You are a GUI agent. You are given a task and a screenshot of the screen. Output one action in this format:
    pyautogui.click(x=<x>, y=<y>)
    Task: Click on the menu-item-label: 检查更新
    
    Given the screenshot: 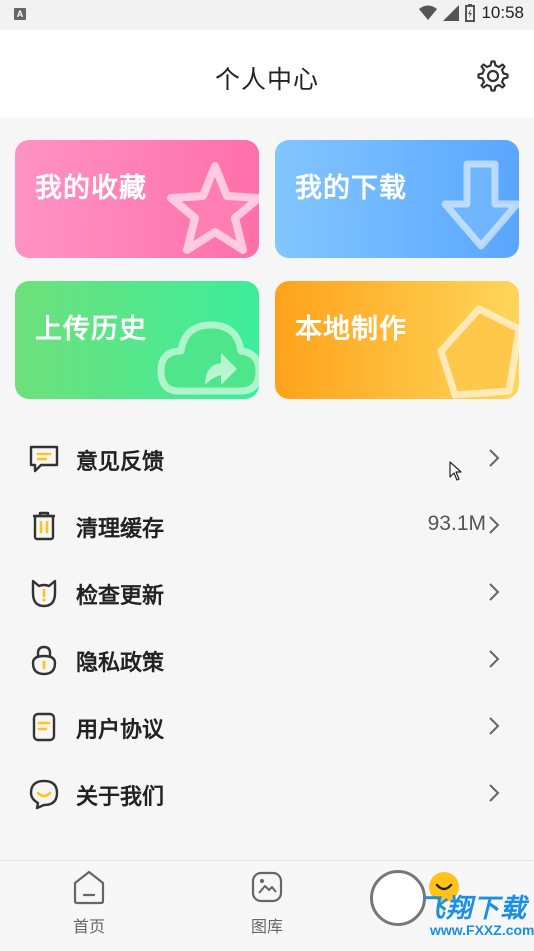 What is the action you would take?
    pyautogui.click(x=120, y=596)
    